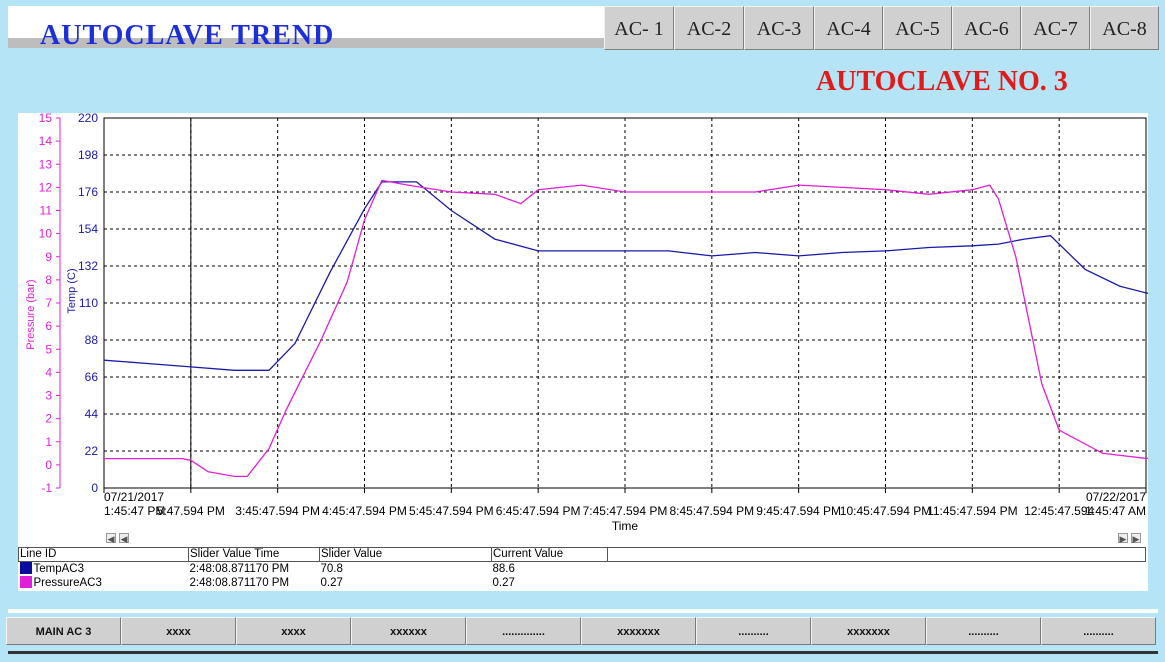  I want to click on tab-ac-8: AC-8, so click(1124, 28).